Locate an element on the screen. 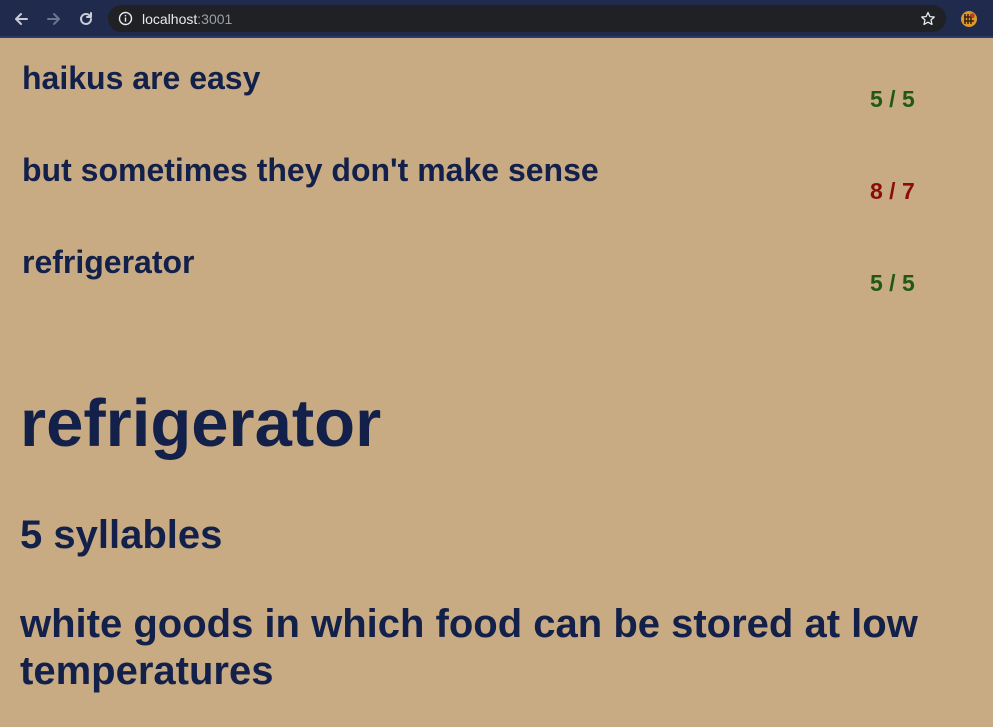  forward-arrow-icon is located at coordinates (54, 19).